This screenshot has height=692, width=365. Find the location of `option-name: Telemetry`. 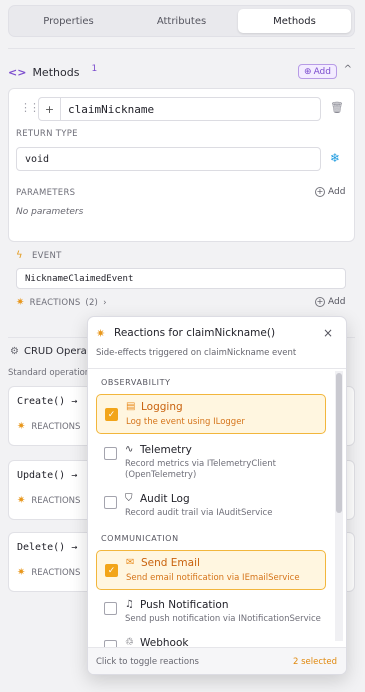

option-name: Telemetry is located at coordinates (166, 450).